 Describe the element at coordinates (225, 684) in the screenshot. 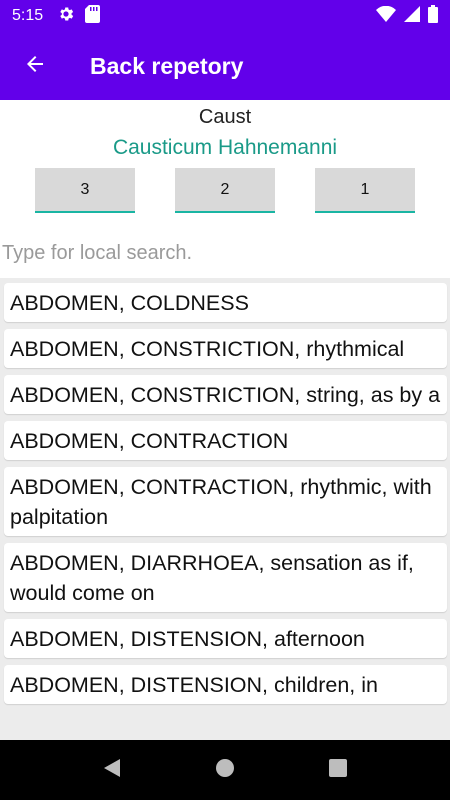

I see `list-item: ABDOMEN, DISTENSION, children, in` at that location.